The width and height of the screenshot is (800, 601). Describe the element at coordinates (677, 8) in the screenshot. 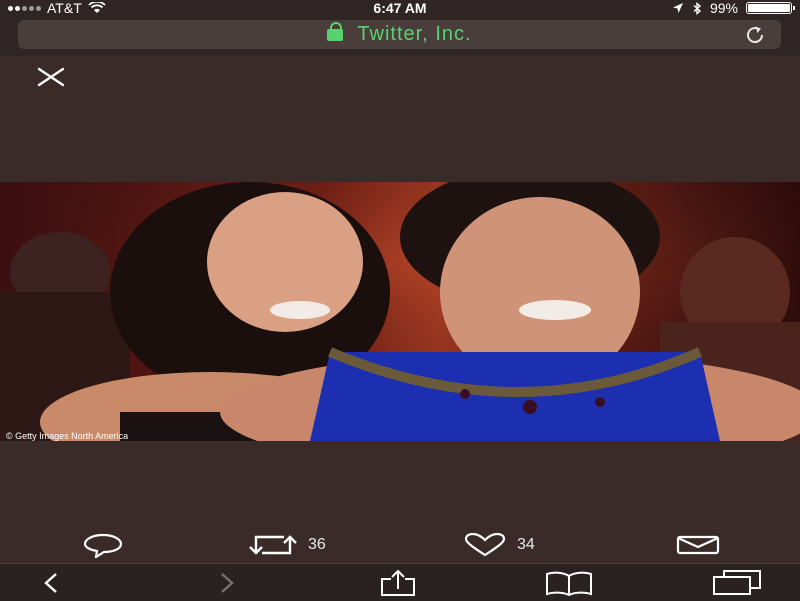

I see `location-arrow-icon` at that location.